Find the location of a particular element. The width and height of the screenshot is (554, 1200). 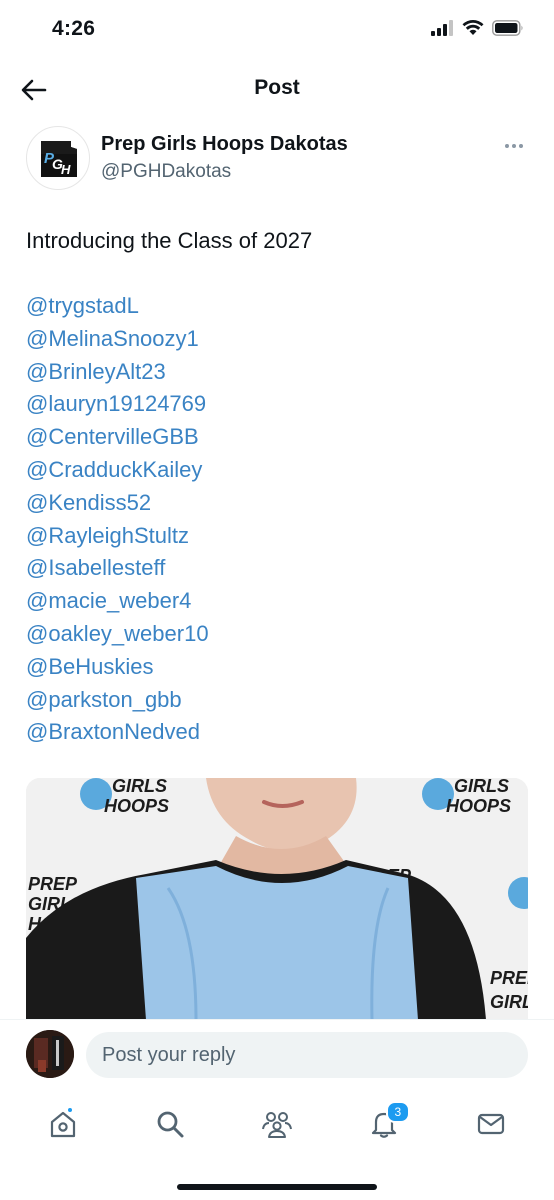

author-handle: @PGHDakotas is located at coordinates (166, 172).